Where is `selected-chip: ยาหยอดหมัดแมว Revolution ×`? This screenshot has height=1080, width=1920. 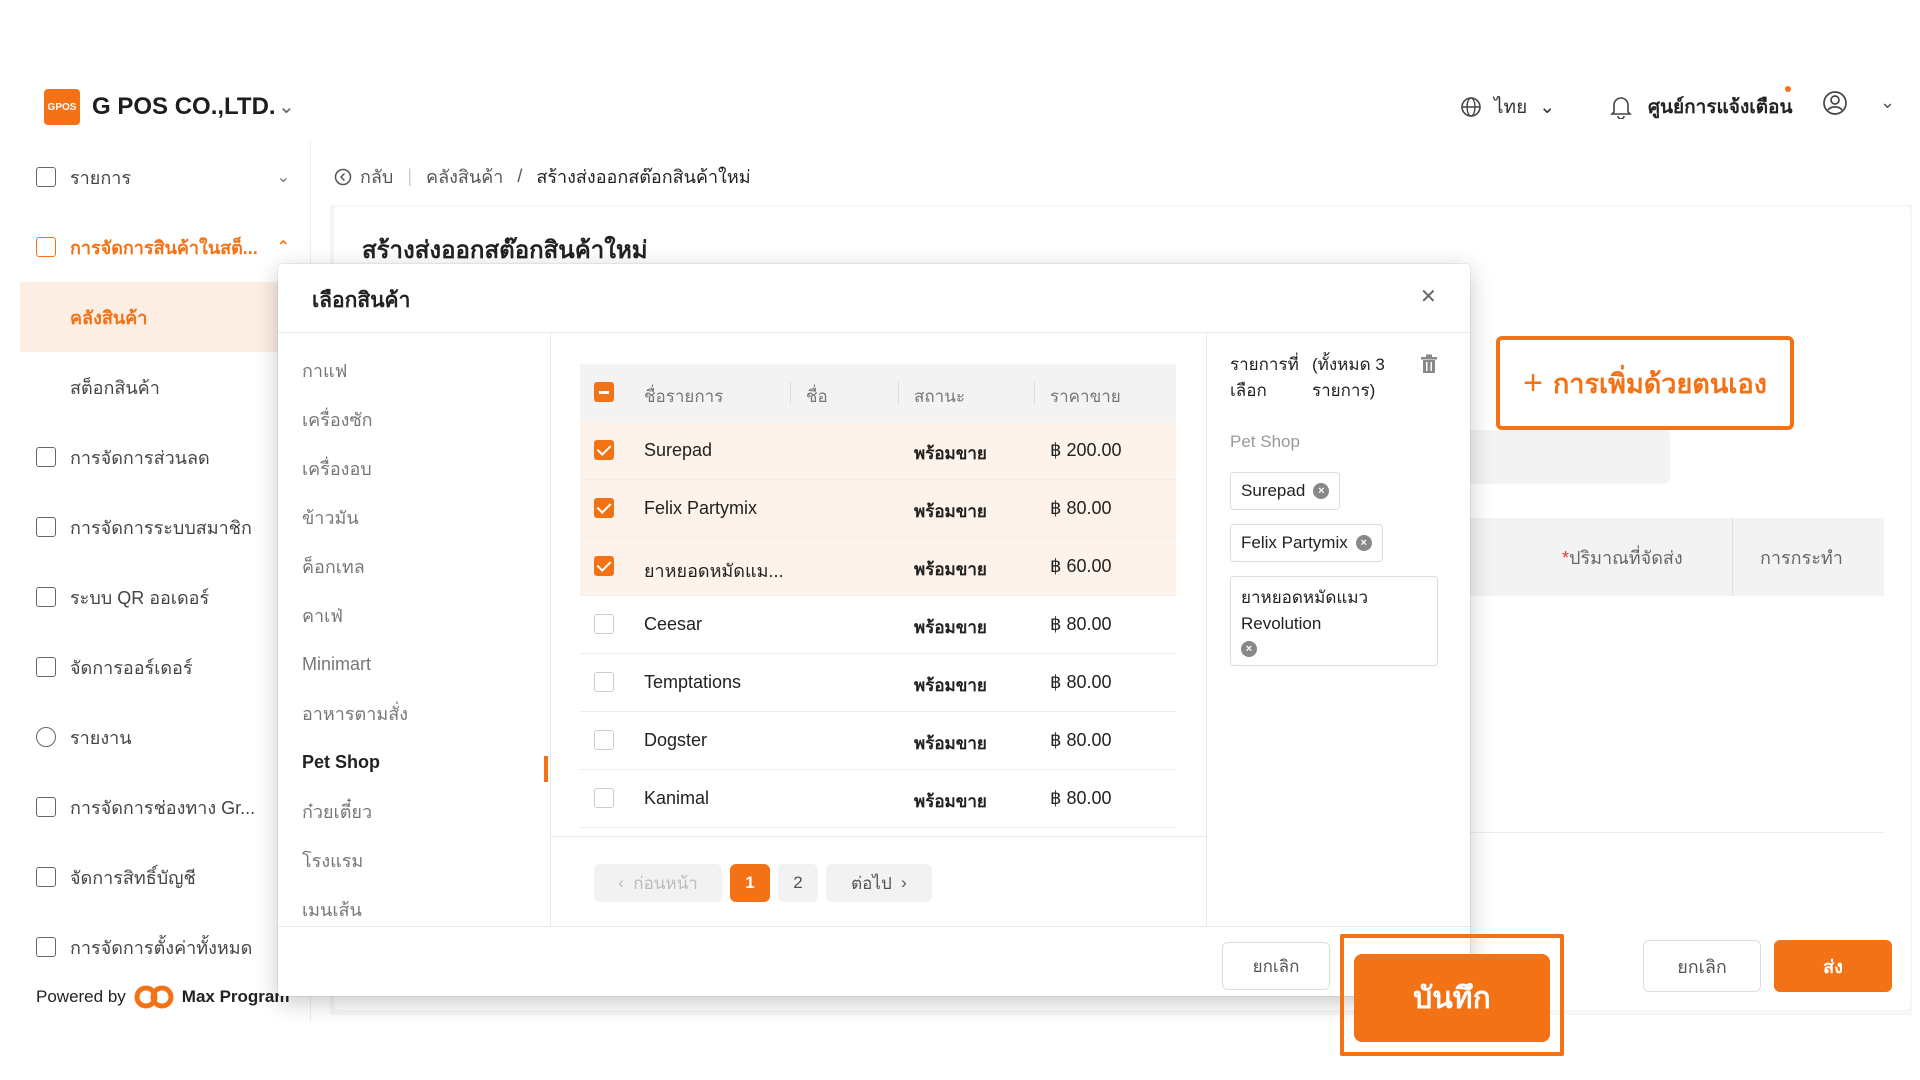
selected-chip: ยาหยอดหมัดแมว Revolution × is located at coordinates (1334, 621).